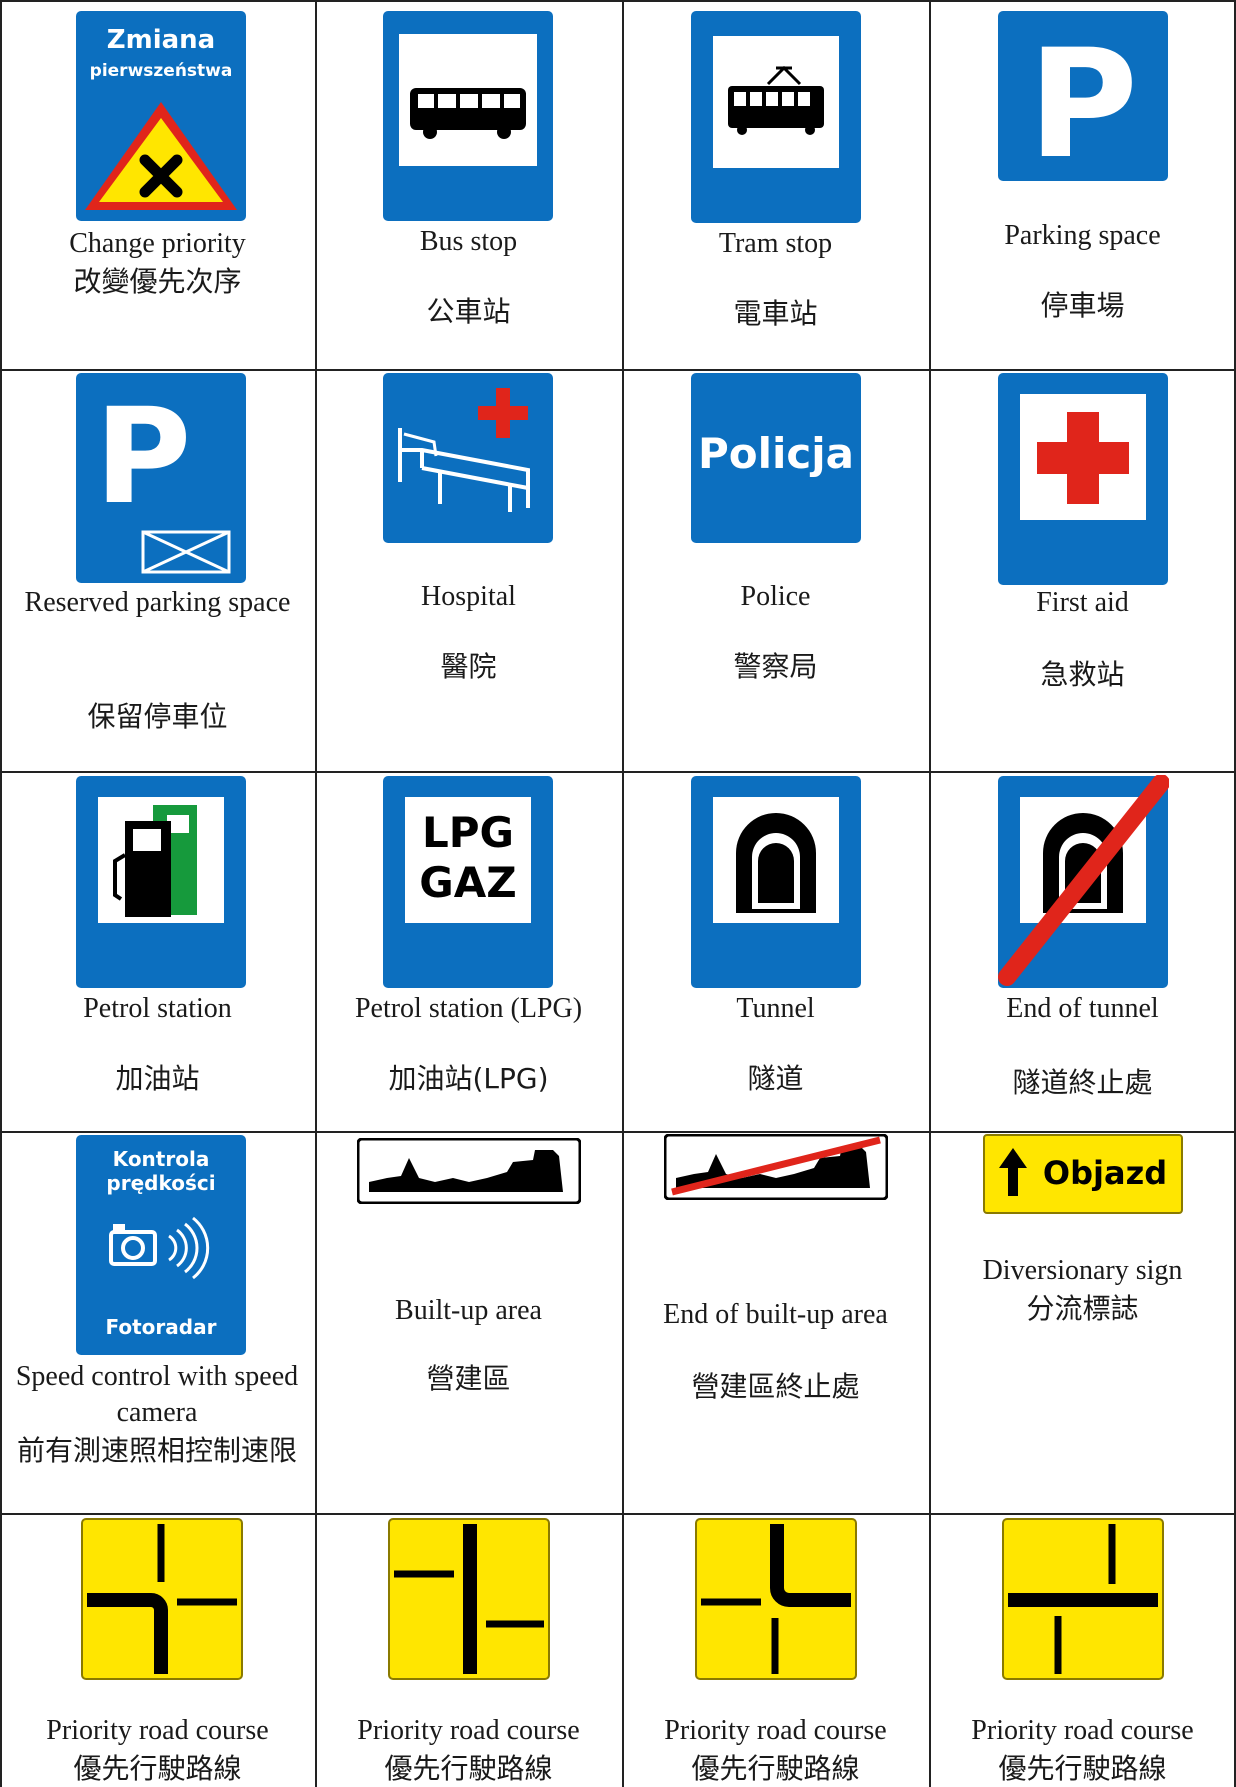 The width and height of the screenshot is (1236, 1787). I want to click on sign-name-en: End of tunnel, so click(1082, 1008).